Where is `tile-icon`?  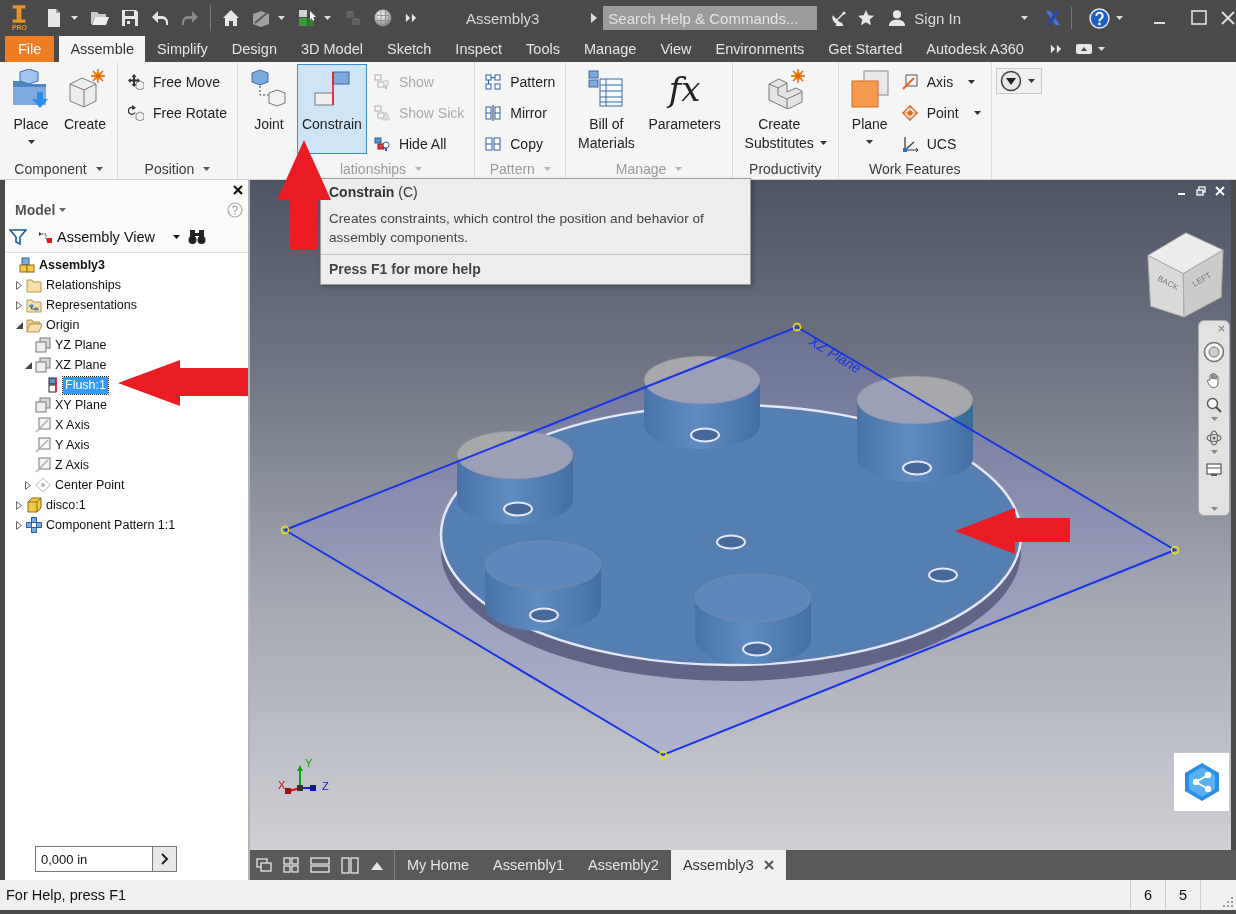 tile-icon is located at coordinates (291, 865).